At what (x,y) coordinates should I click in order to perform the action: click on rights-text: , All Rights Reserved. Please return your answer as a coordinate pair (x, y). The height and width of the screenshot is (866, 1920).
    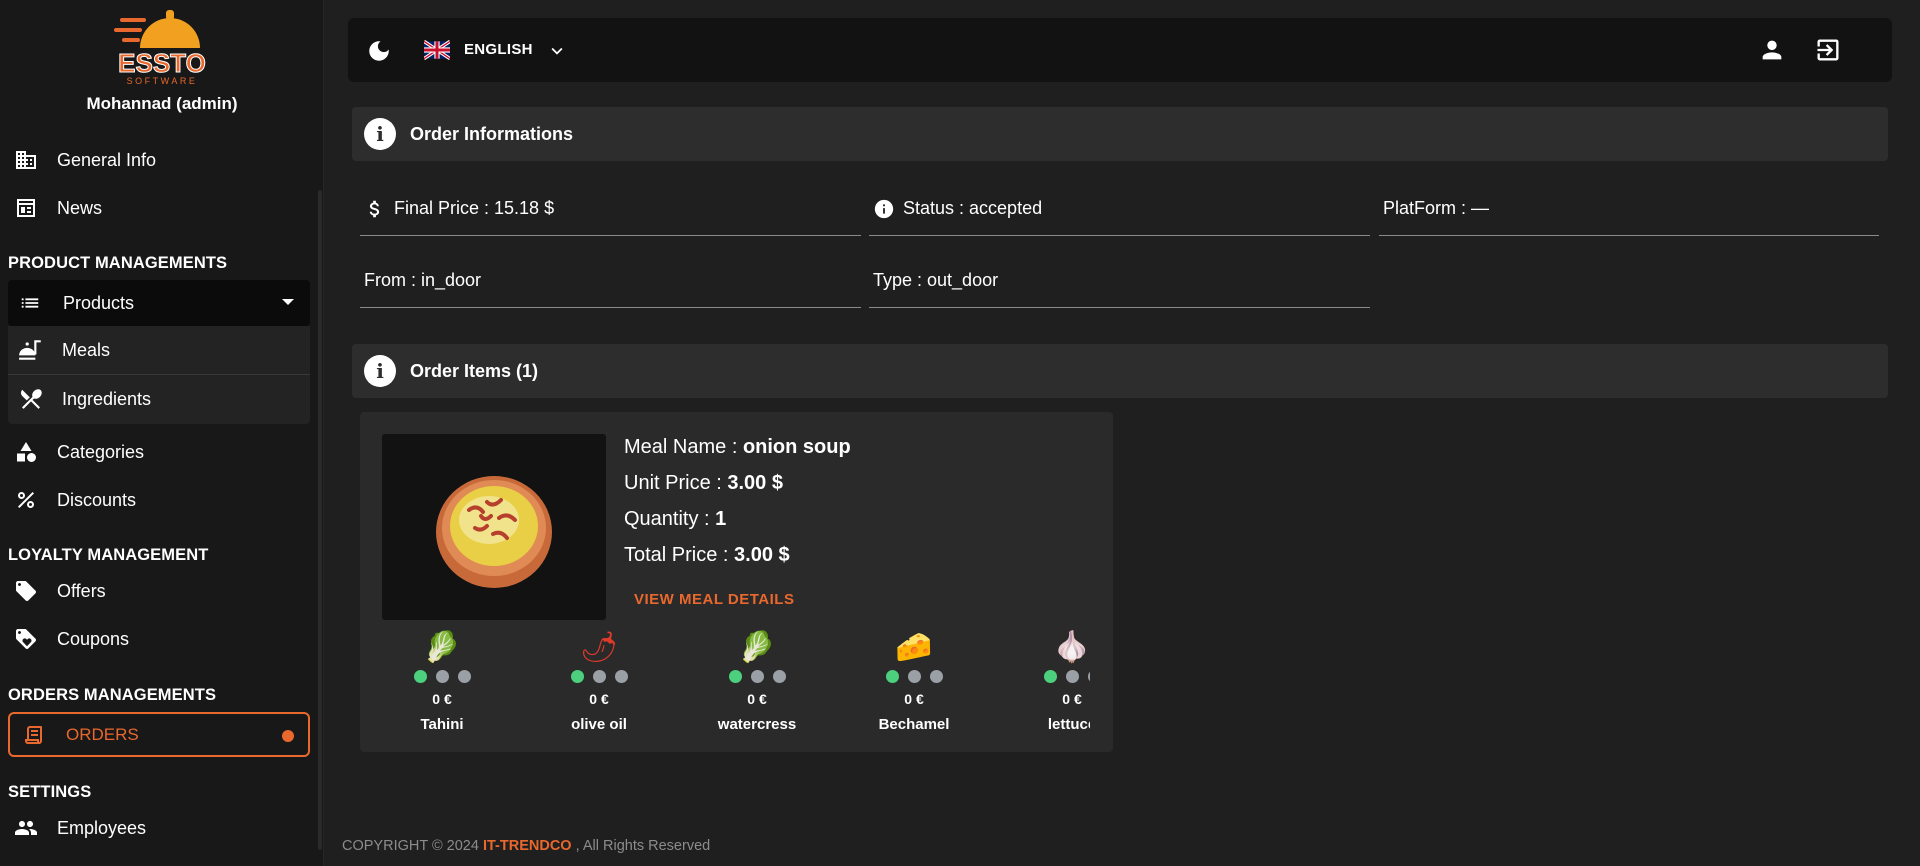
    Looking at the image, I should click on (641, 846).